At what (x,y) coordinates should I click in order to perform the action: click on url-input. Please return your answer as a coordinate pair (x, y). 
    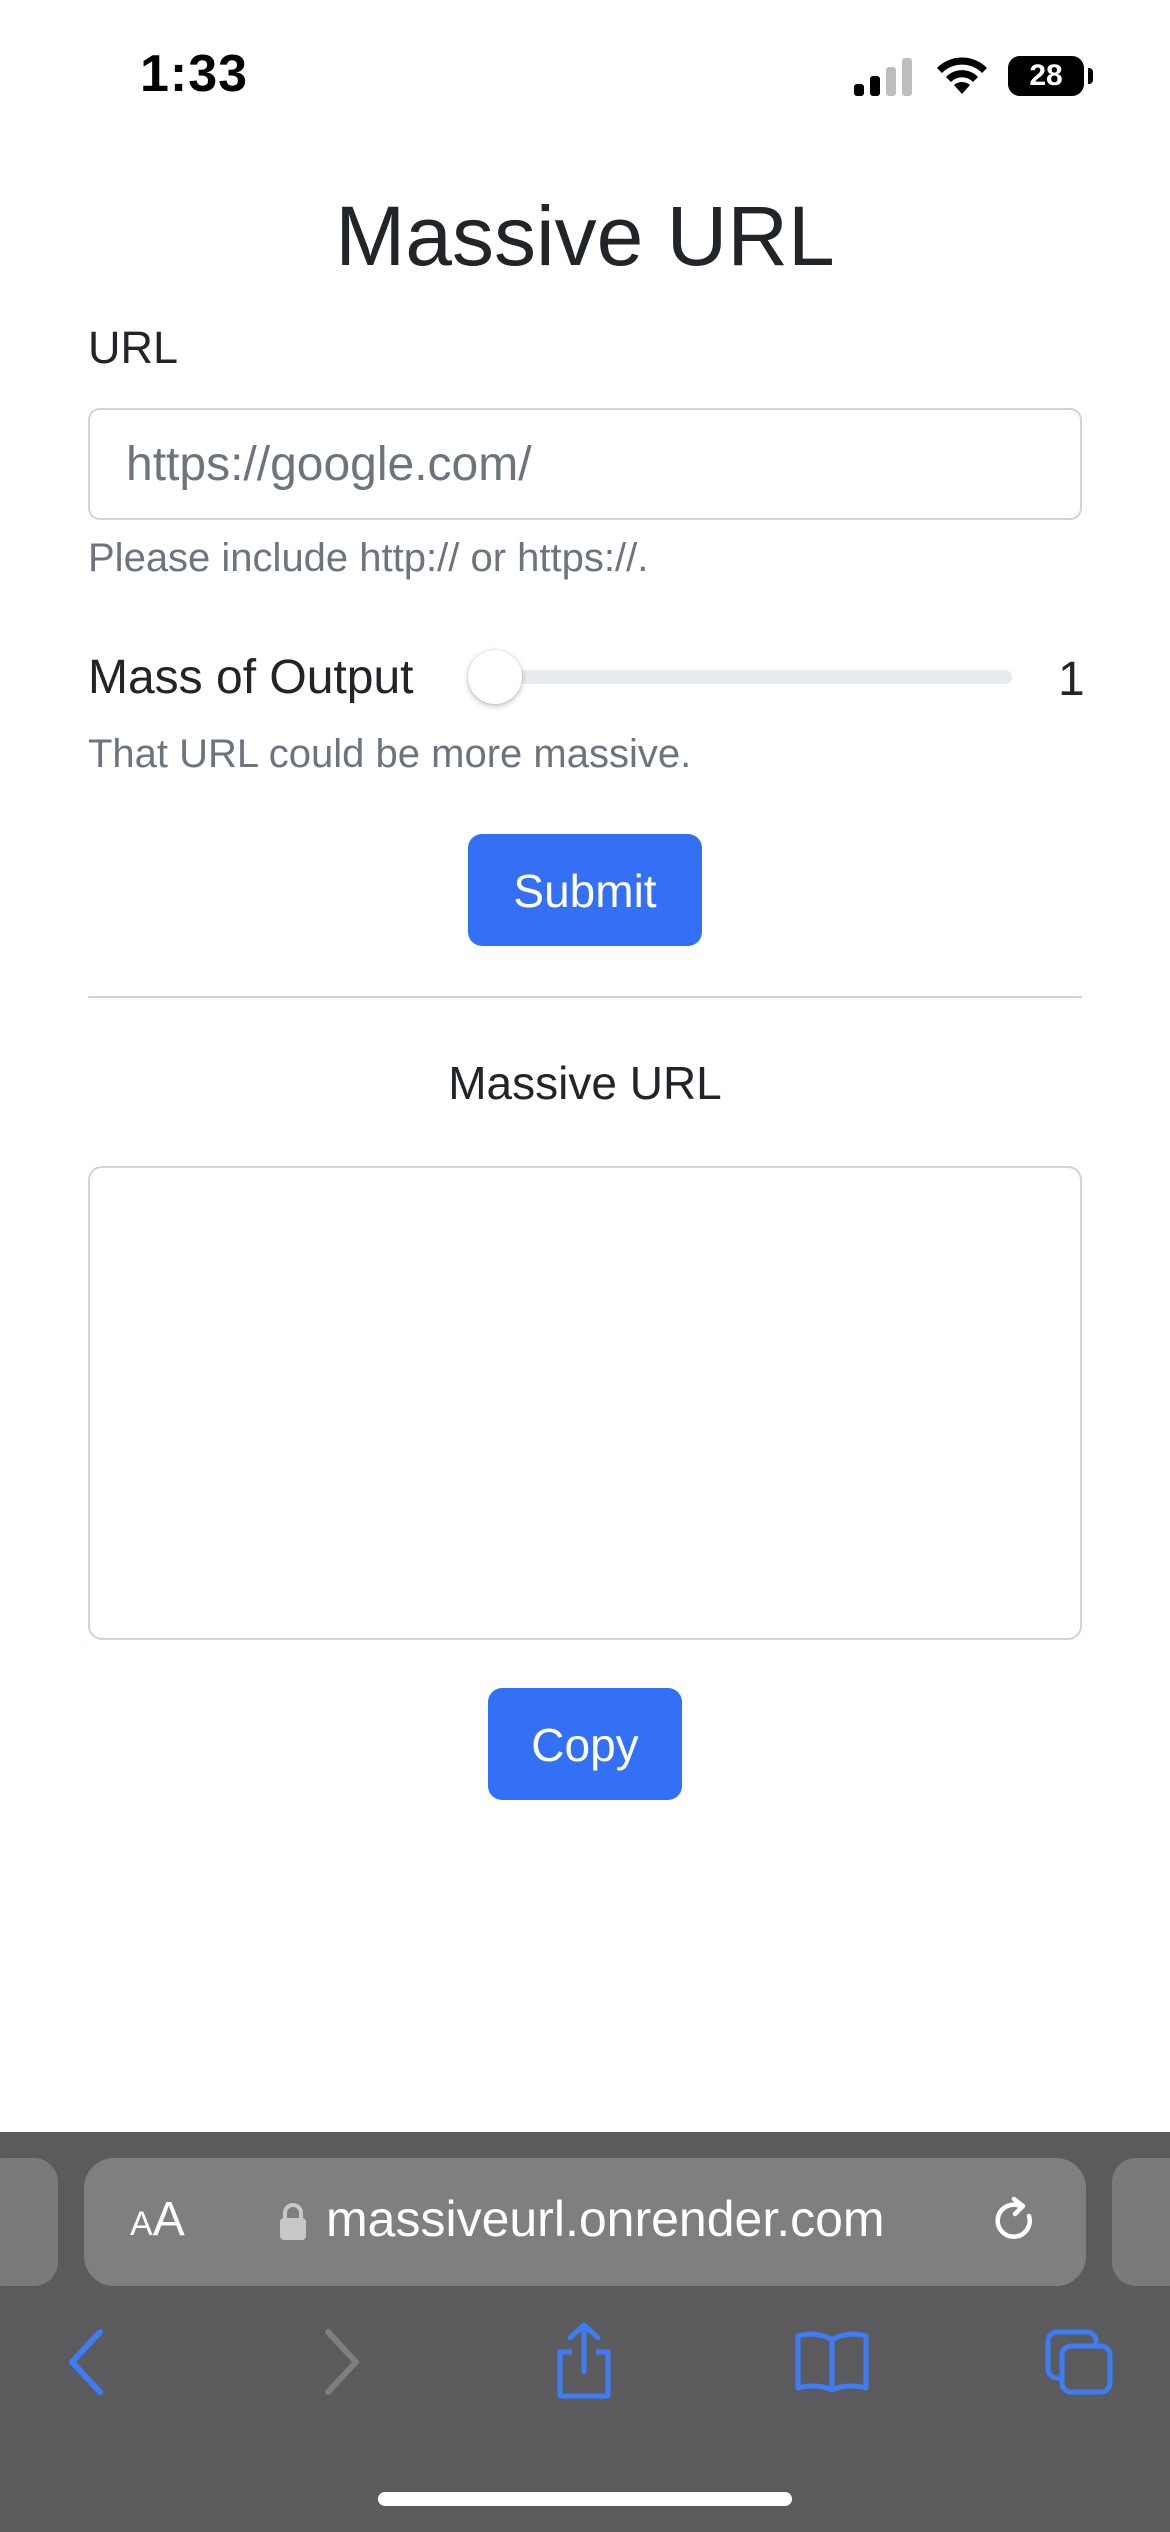
    Looking at the image, I should click on (585, 464).